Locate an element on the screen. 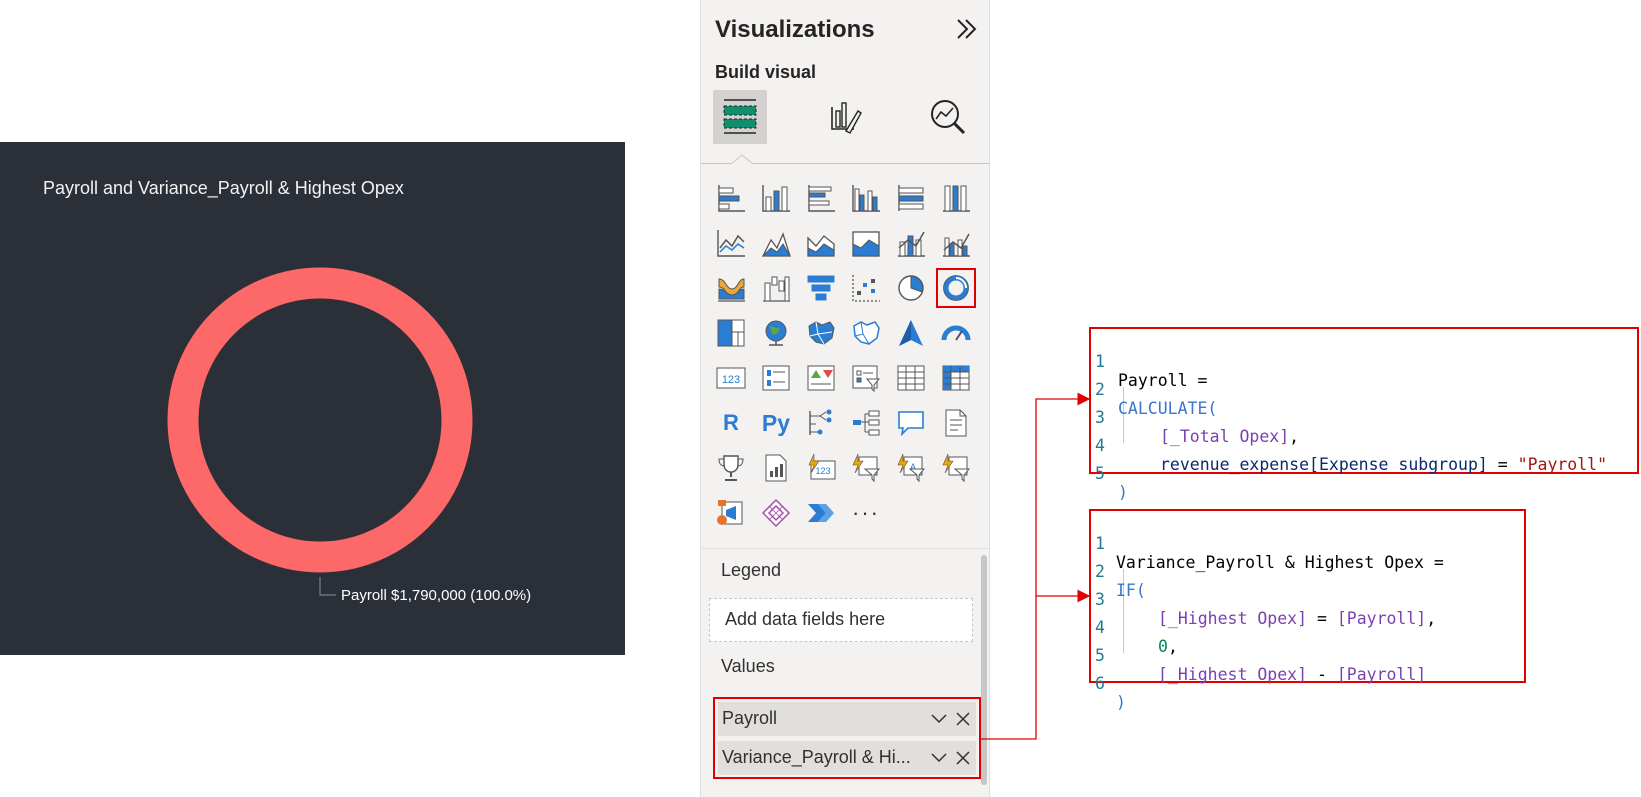 Image resolution: width=1641 pixels, height=797 pixels. pane-scrollbar is located at coordinates (984, 670).